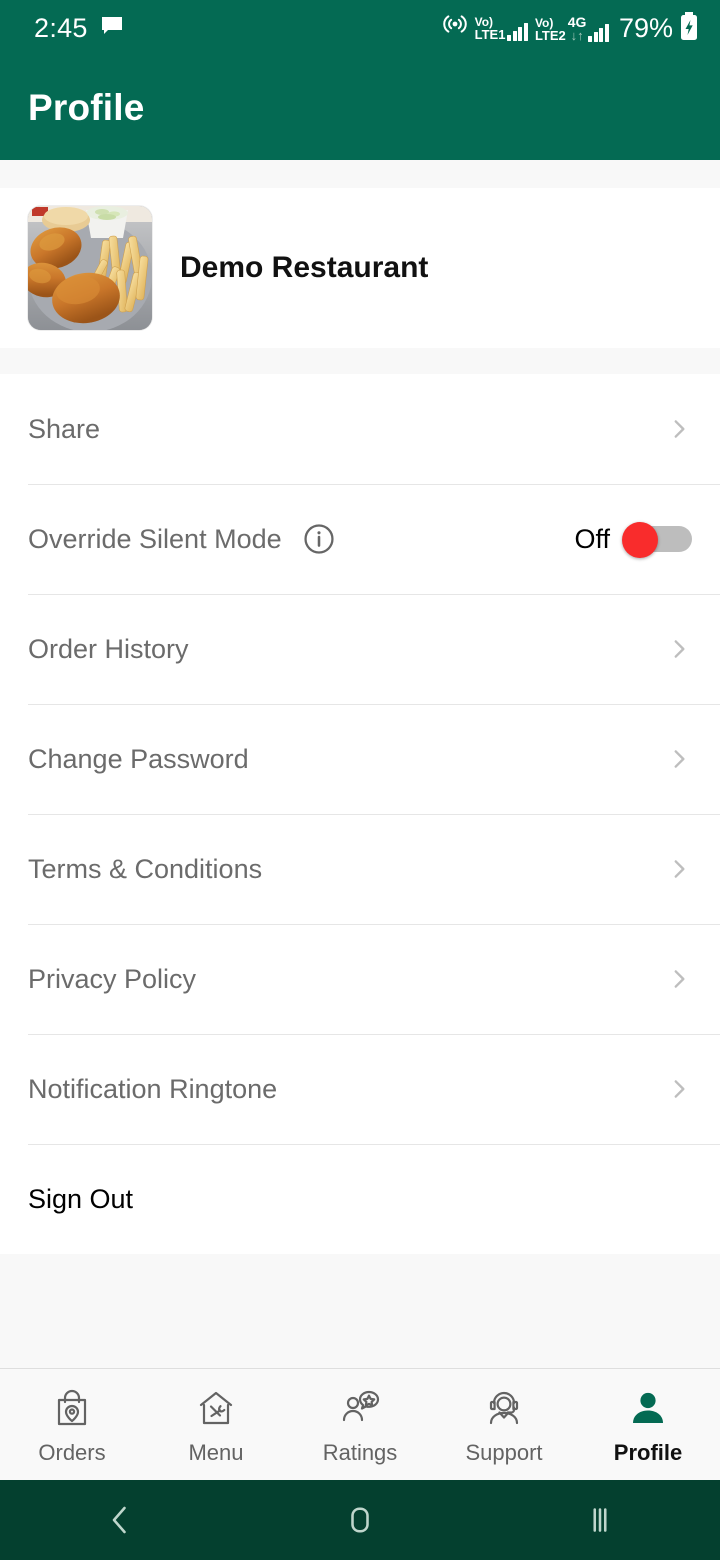 The width and height of the screenshot is (720, 1560). I want to click on sim1-label: Vo) LTE1, so click(490, 28).